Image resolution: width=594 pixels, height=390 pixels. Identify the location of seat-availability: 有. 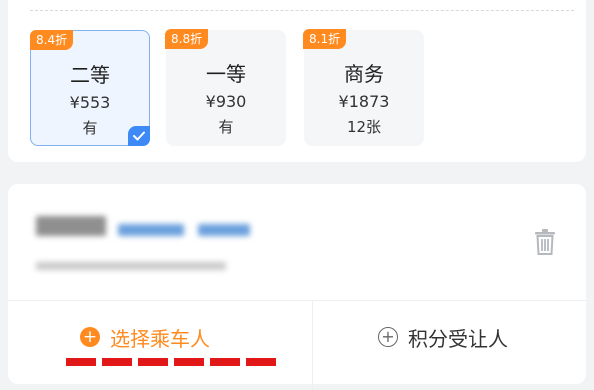
(226, 127).